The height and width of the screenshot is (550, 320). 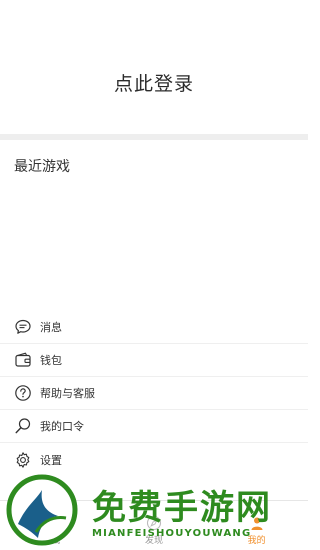 I want to click on profile-icon, so click(x=257, y=523).